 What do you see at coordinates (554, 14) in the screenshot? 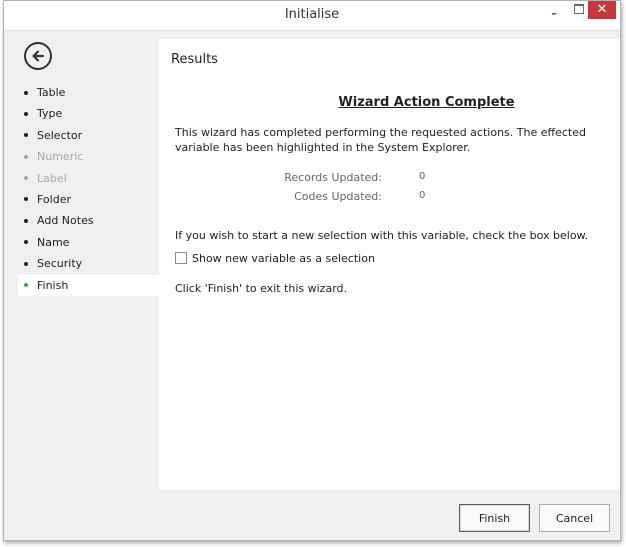
I see `minimize-button: –` at bounding box center [554, 14].